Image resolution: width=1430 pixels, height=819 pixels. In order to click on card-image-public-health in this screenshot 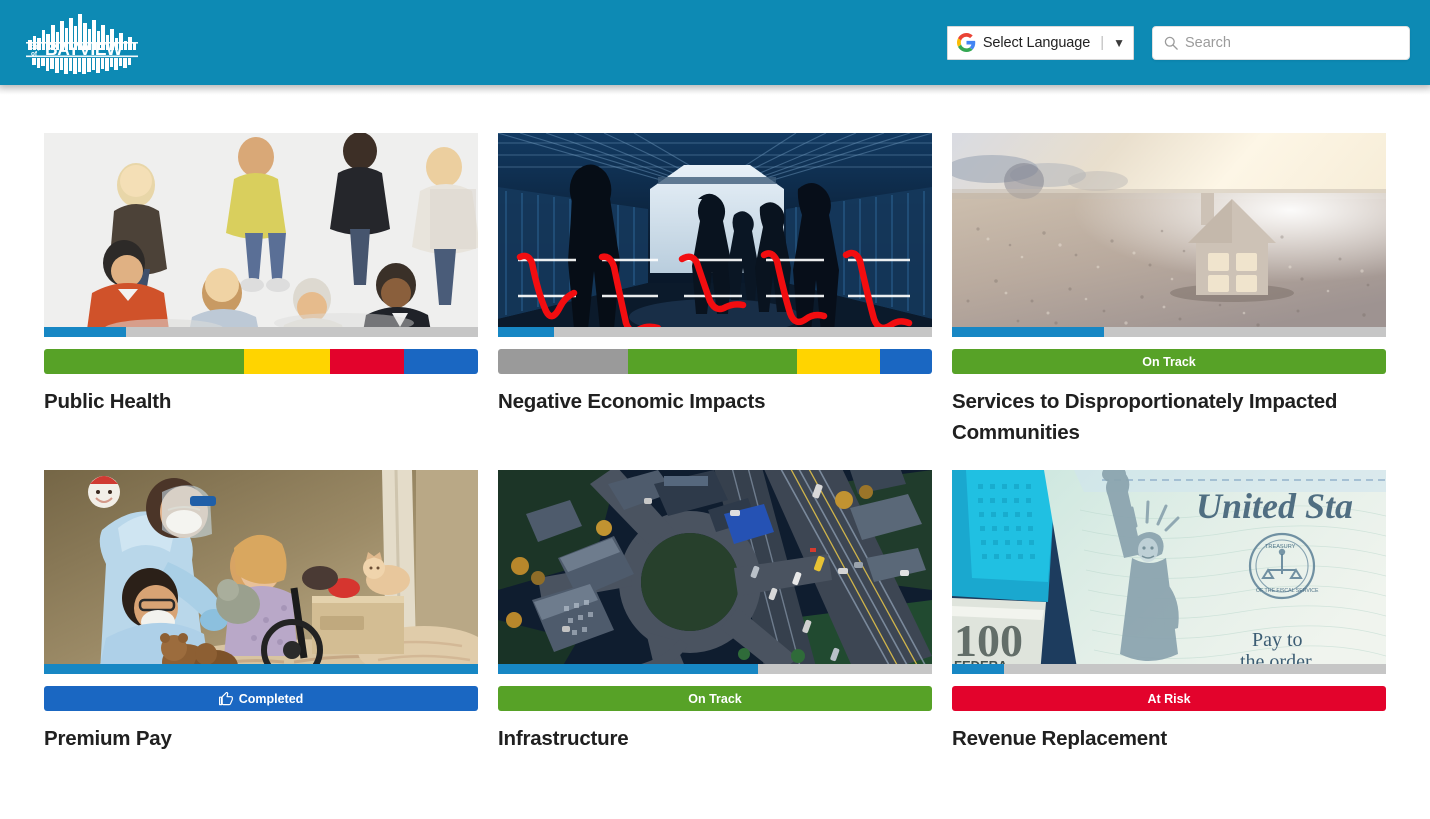, I will do `click(261, 235)`.